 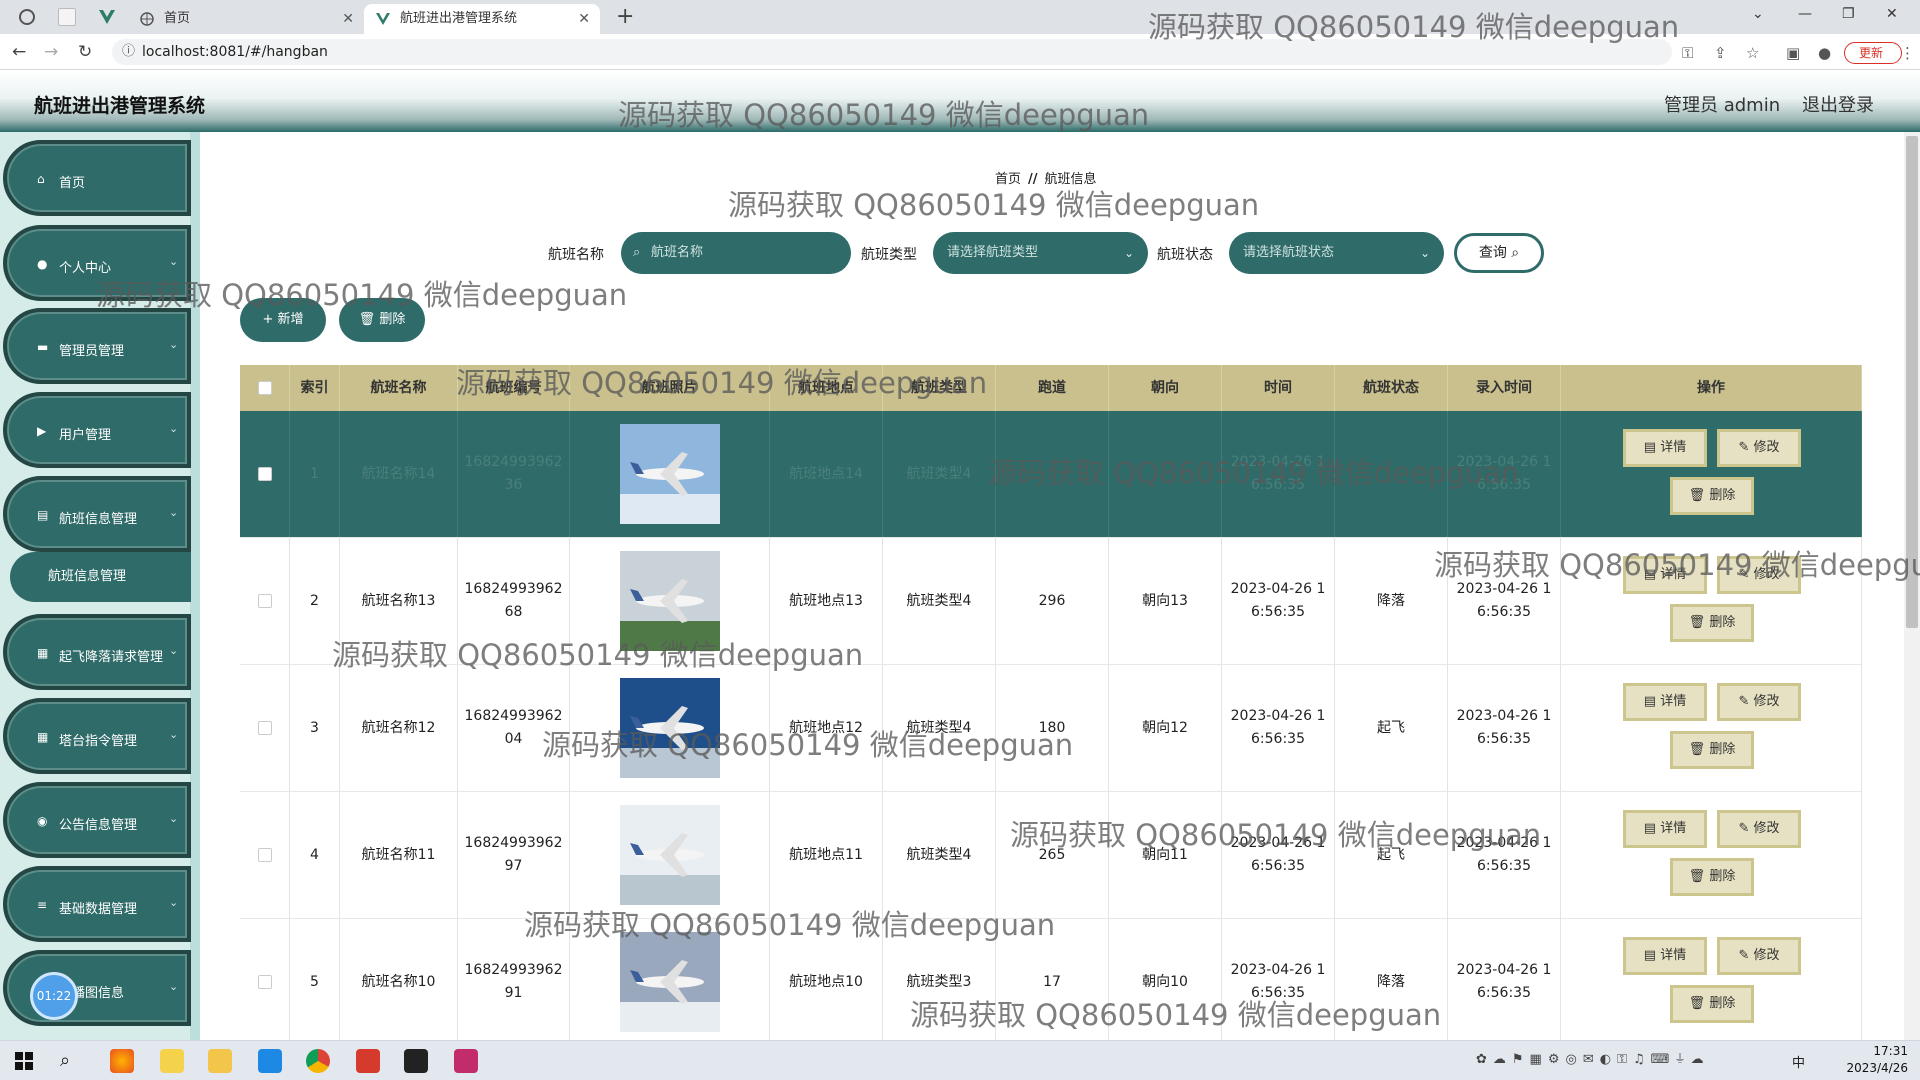 I want to click on forward-icon: →, so click(x=51, y=52).